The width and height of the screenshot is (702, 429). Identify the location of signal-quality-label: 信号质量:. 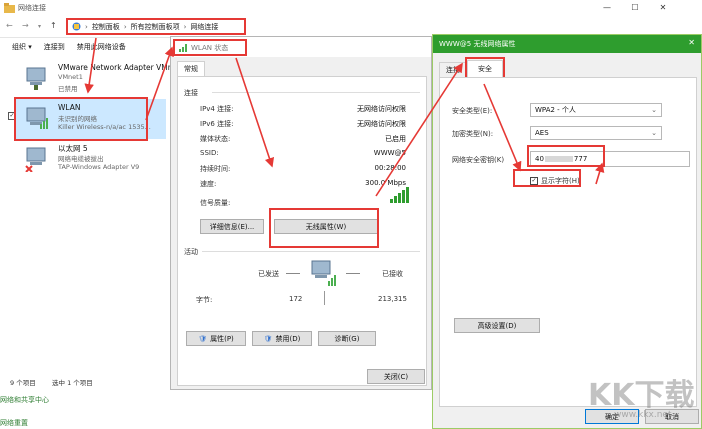
(215, 203).